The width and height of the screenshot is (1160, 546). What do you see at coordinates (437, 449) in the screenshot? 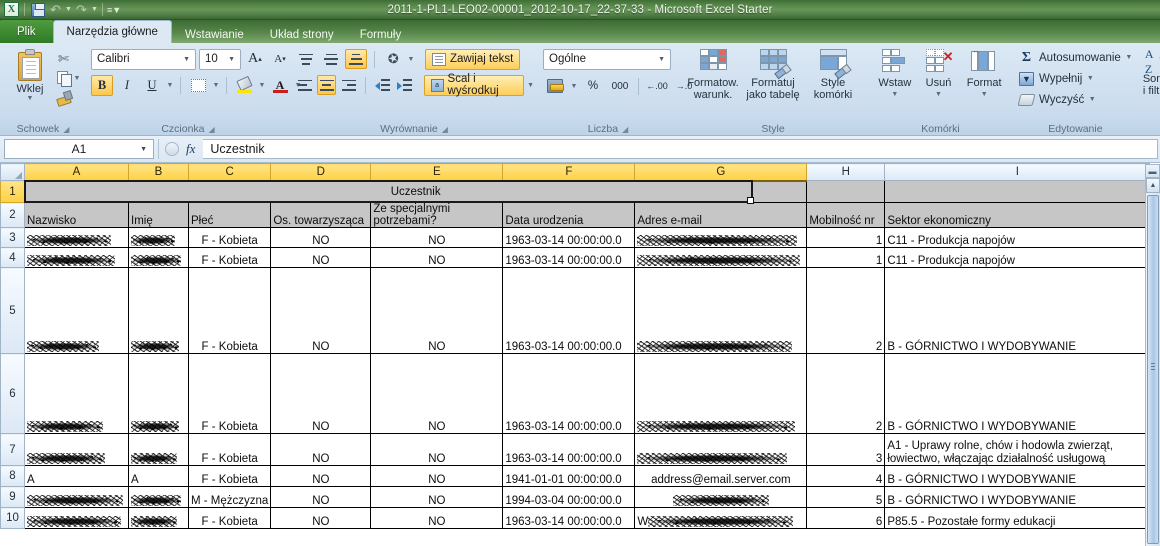
I see `cell-E7: NO` at bounding box center [437, 449].